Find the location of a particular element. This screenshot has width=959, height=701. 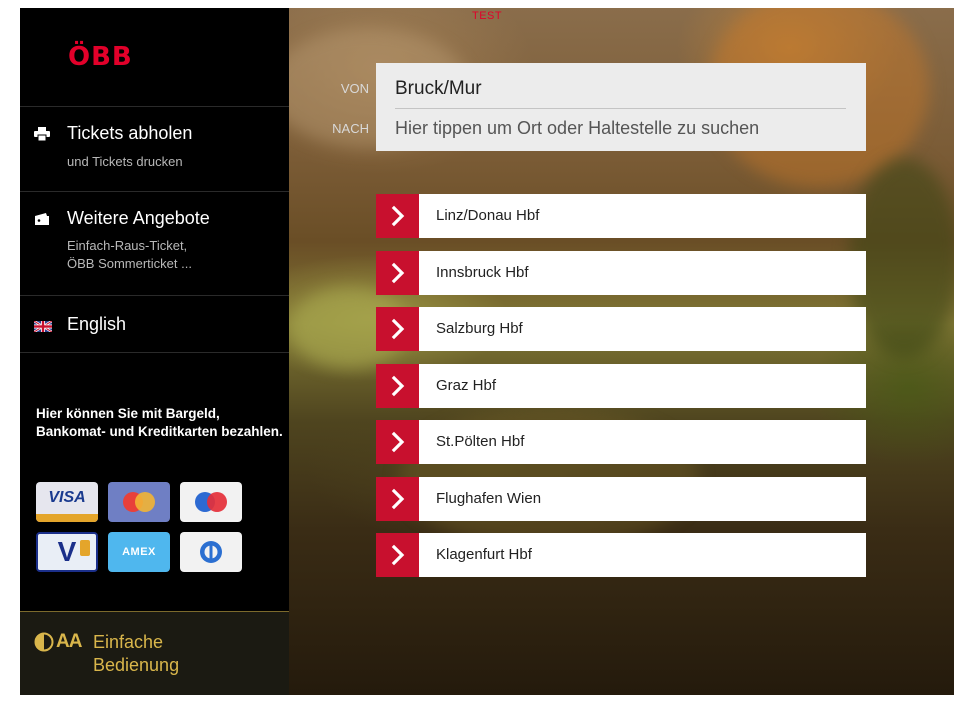

destination-button: Salzburg Hbf is located at coordinates (621, 329).